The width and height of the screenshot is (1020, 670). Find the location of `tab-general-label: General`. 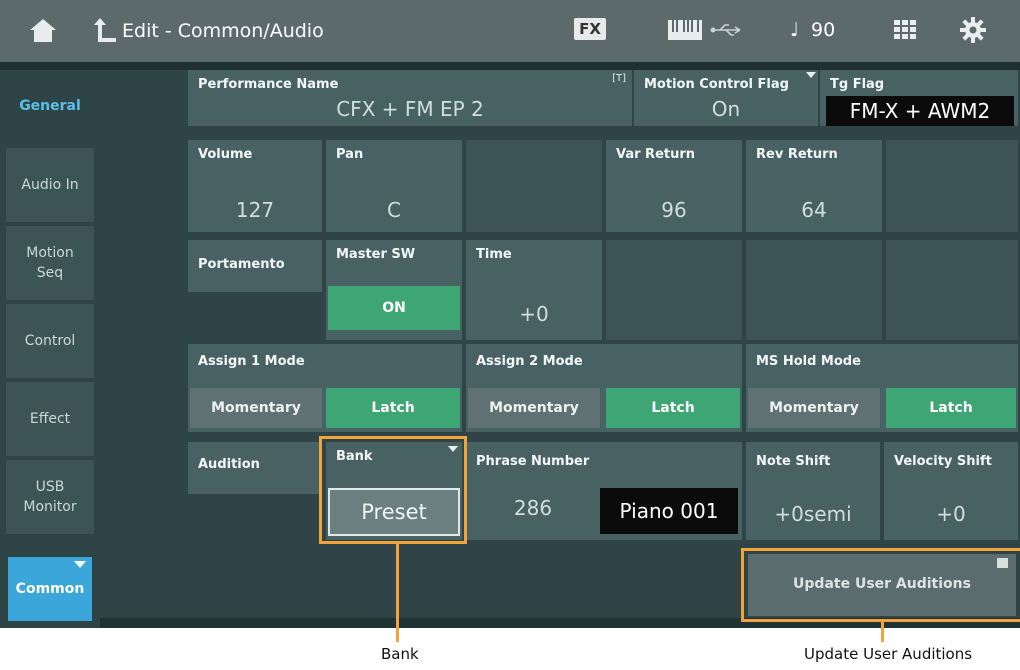

tab-general-label: General is located at coordinates (50, 105).